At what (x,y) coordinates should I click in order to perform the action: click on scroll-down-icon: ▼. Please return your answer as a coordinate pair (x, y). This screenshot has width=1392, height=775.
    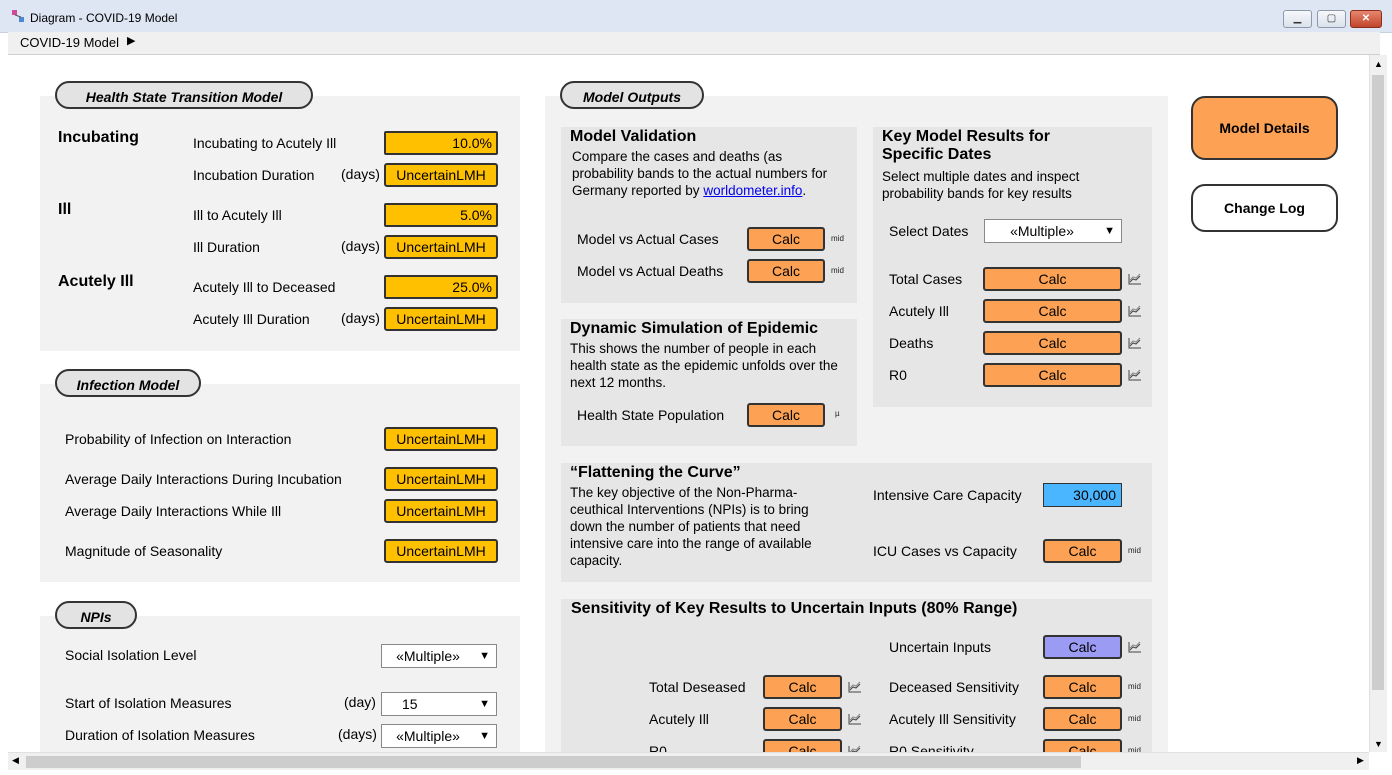
    Looking at the image, I should click on (1378, 744).